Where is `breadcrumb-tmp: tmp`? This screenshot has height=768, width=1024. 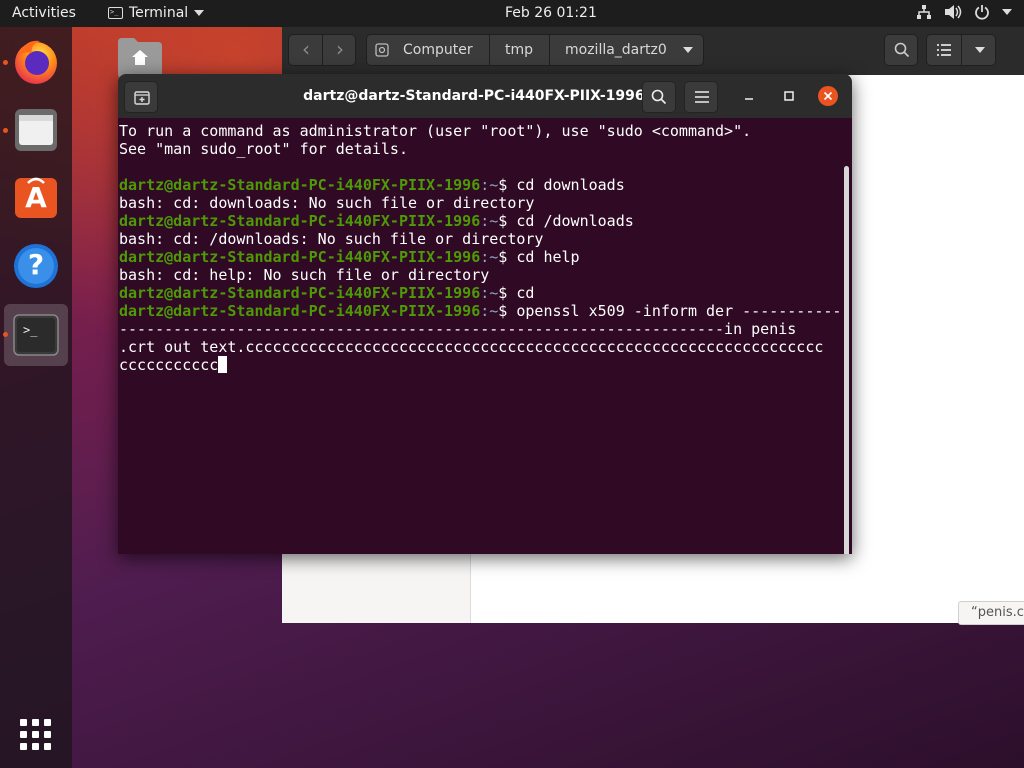 breadcrumb-tmp: tmp is located at coordinates (519, 50).